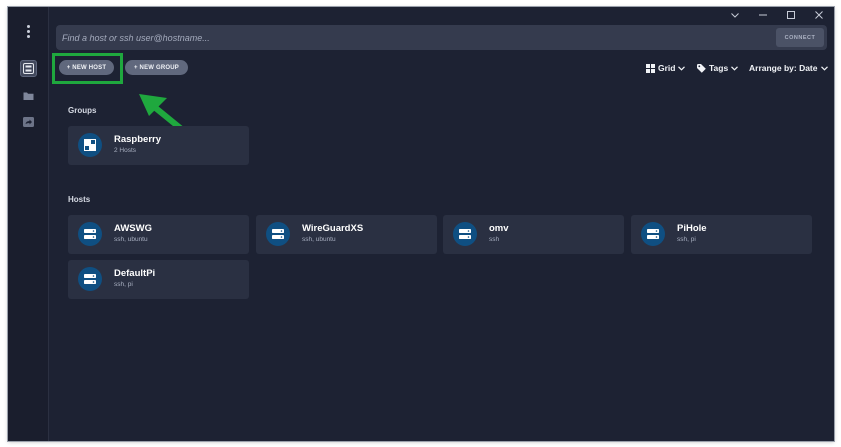  Describe the element at coordinates (158, 279) in the screenshot. I see `host-card: DefaultPi ssh, pi` at that location.